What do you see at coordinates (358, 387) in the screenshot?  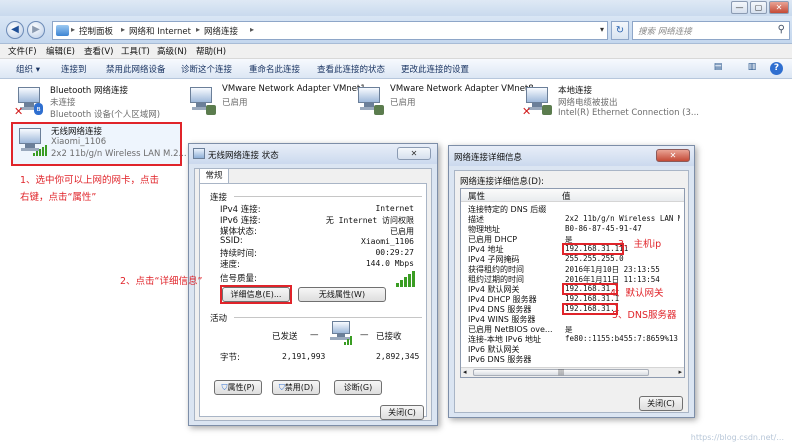 I see `diagnose-dialog-button: 诊断(G)` at bounding box center [358, 387].